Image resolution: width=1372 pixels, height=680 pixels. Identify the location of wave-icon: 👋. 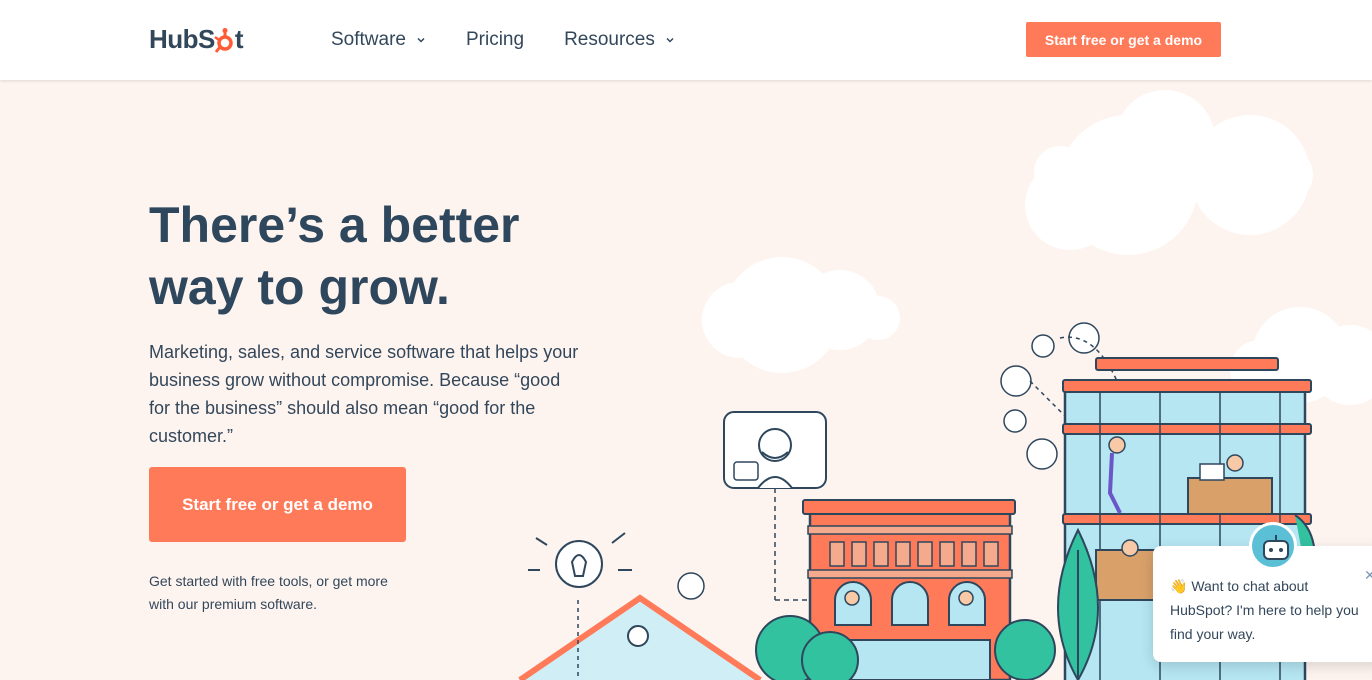
(1179, 586).